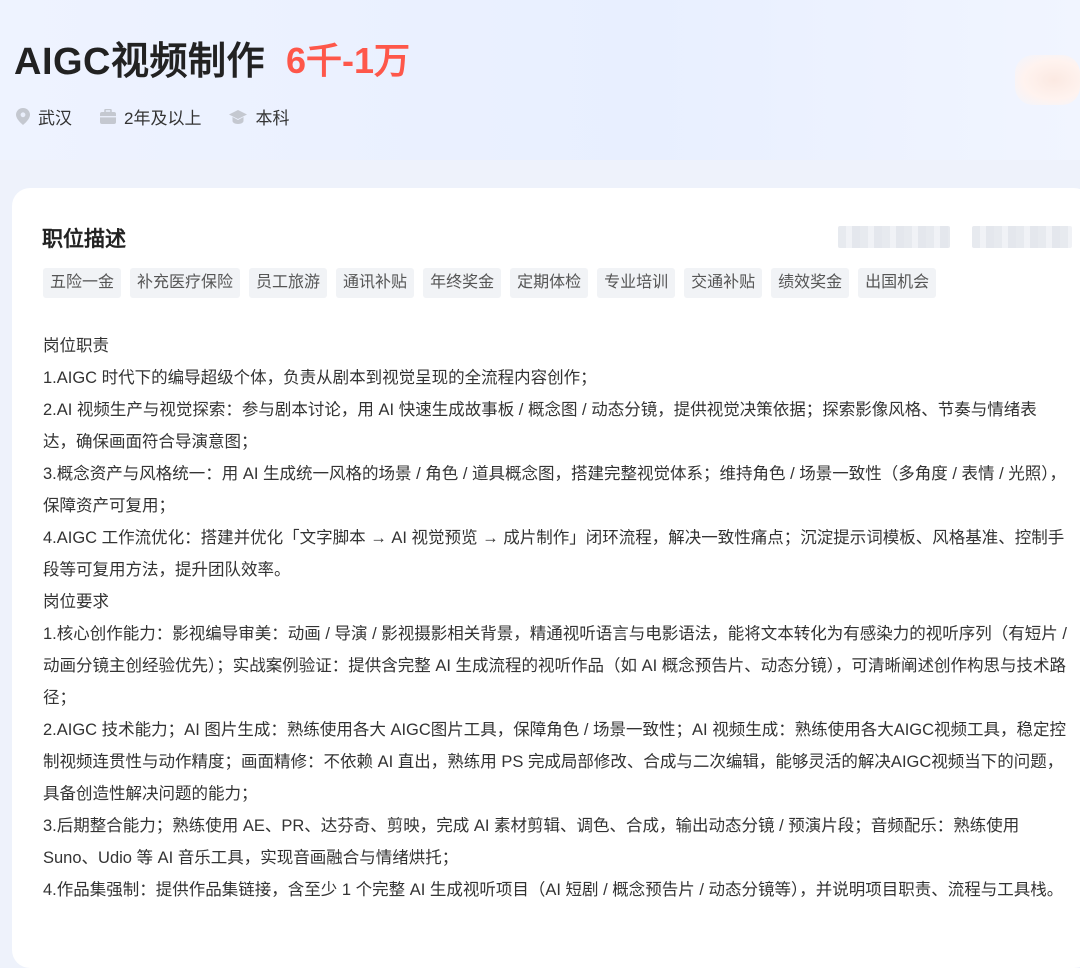 The width and height of the screenshot is (1080, 968). Describe the element at coordinates (288, 283) in the screenshot. I see `benefit-tag: 员工旅游` at that location.